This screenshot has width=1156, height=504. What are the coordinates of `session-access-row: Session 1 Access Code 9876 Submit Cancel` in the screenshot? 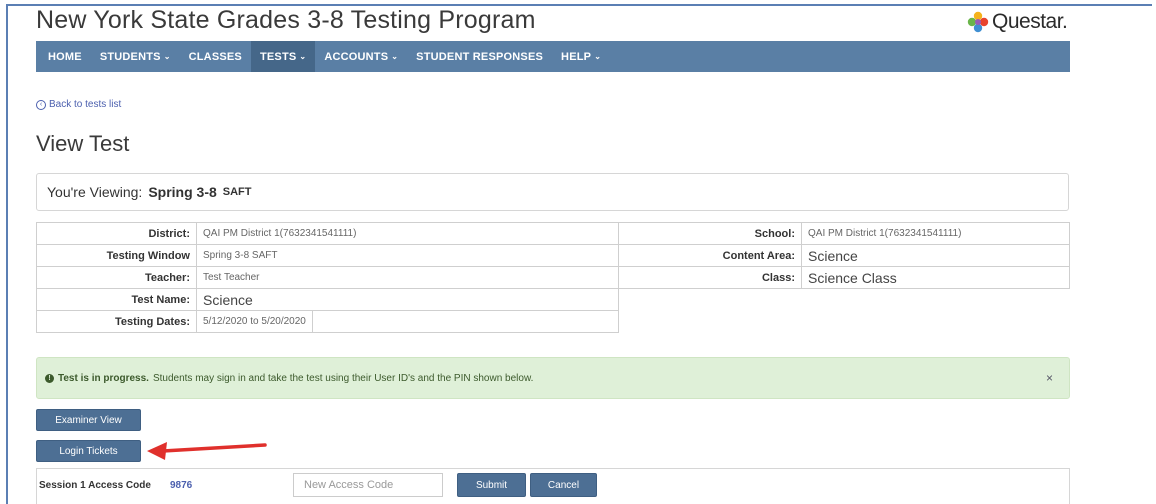 It's located at (553, 486).